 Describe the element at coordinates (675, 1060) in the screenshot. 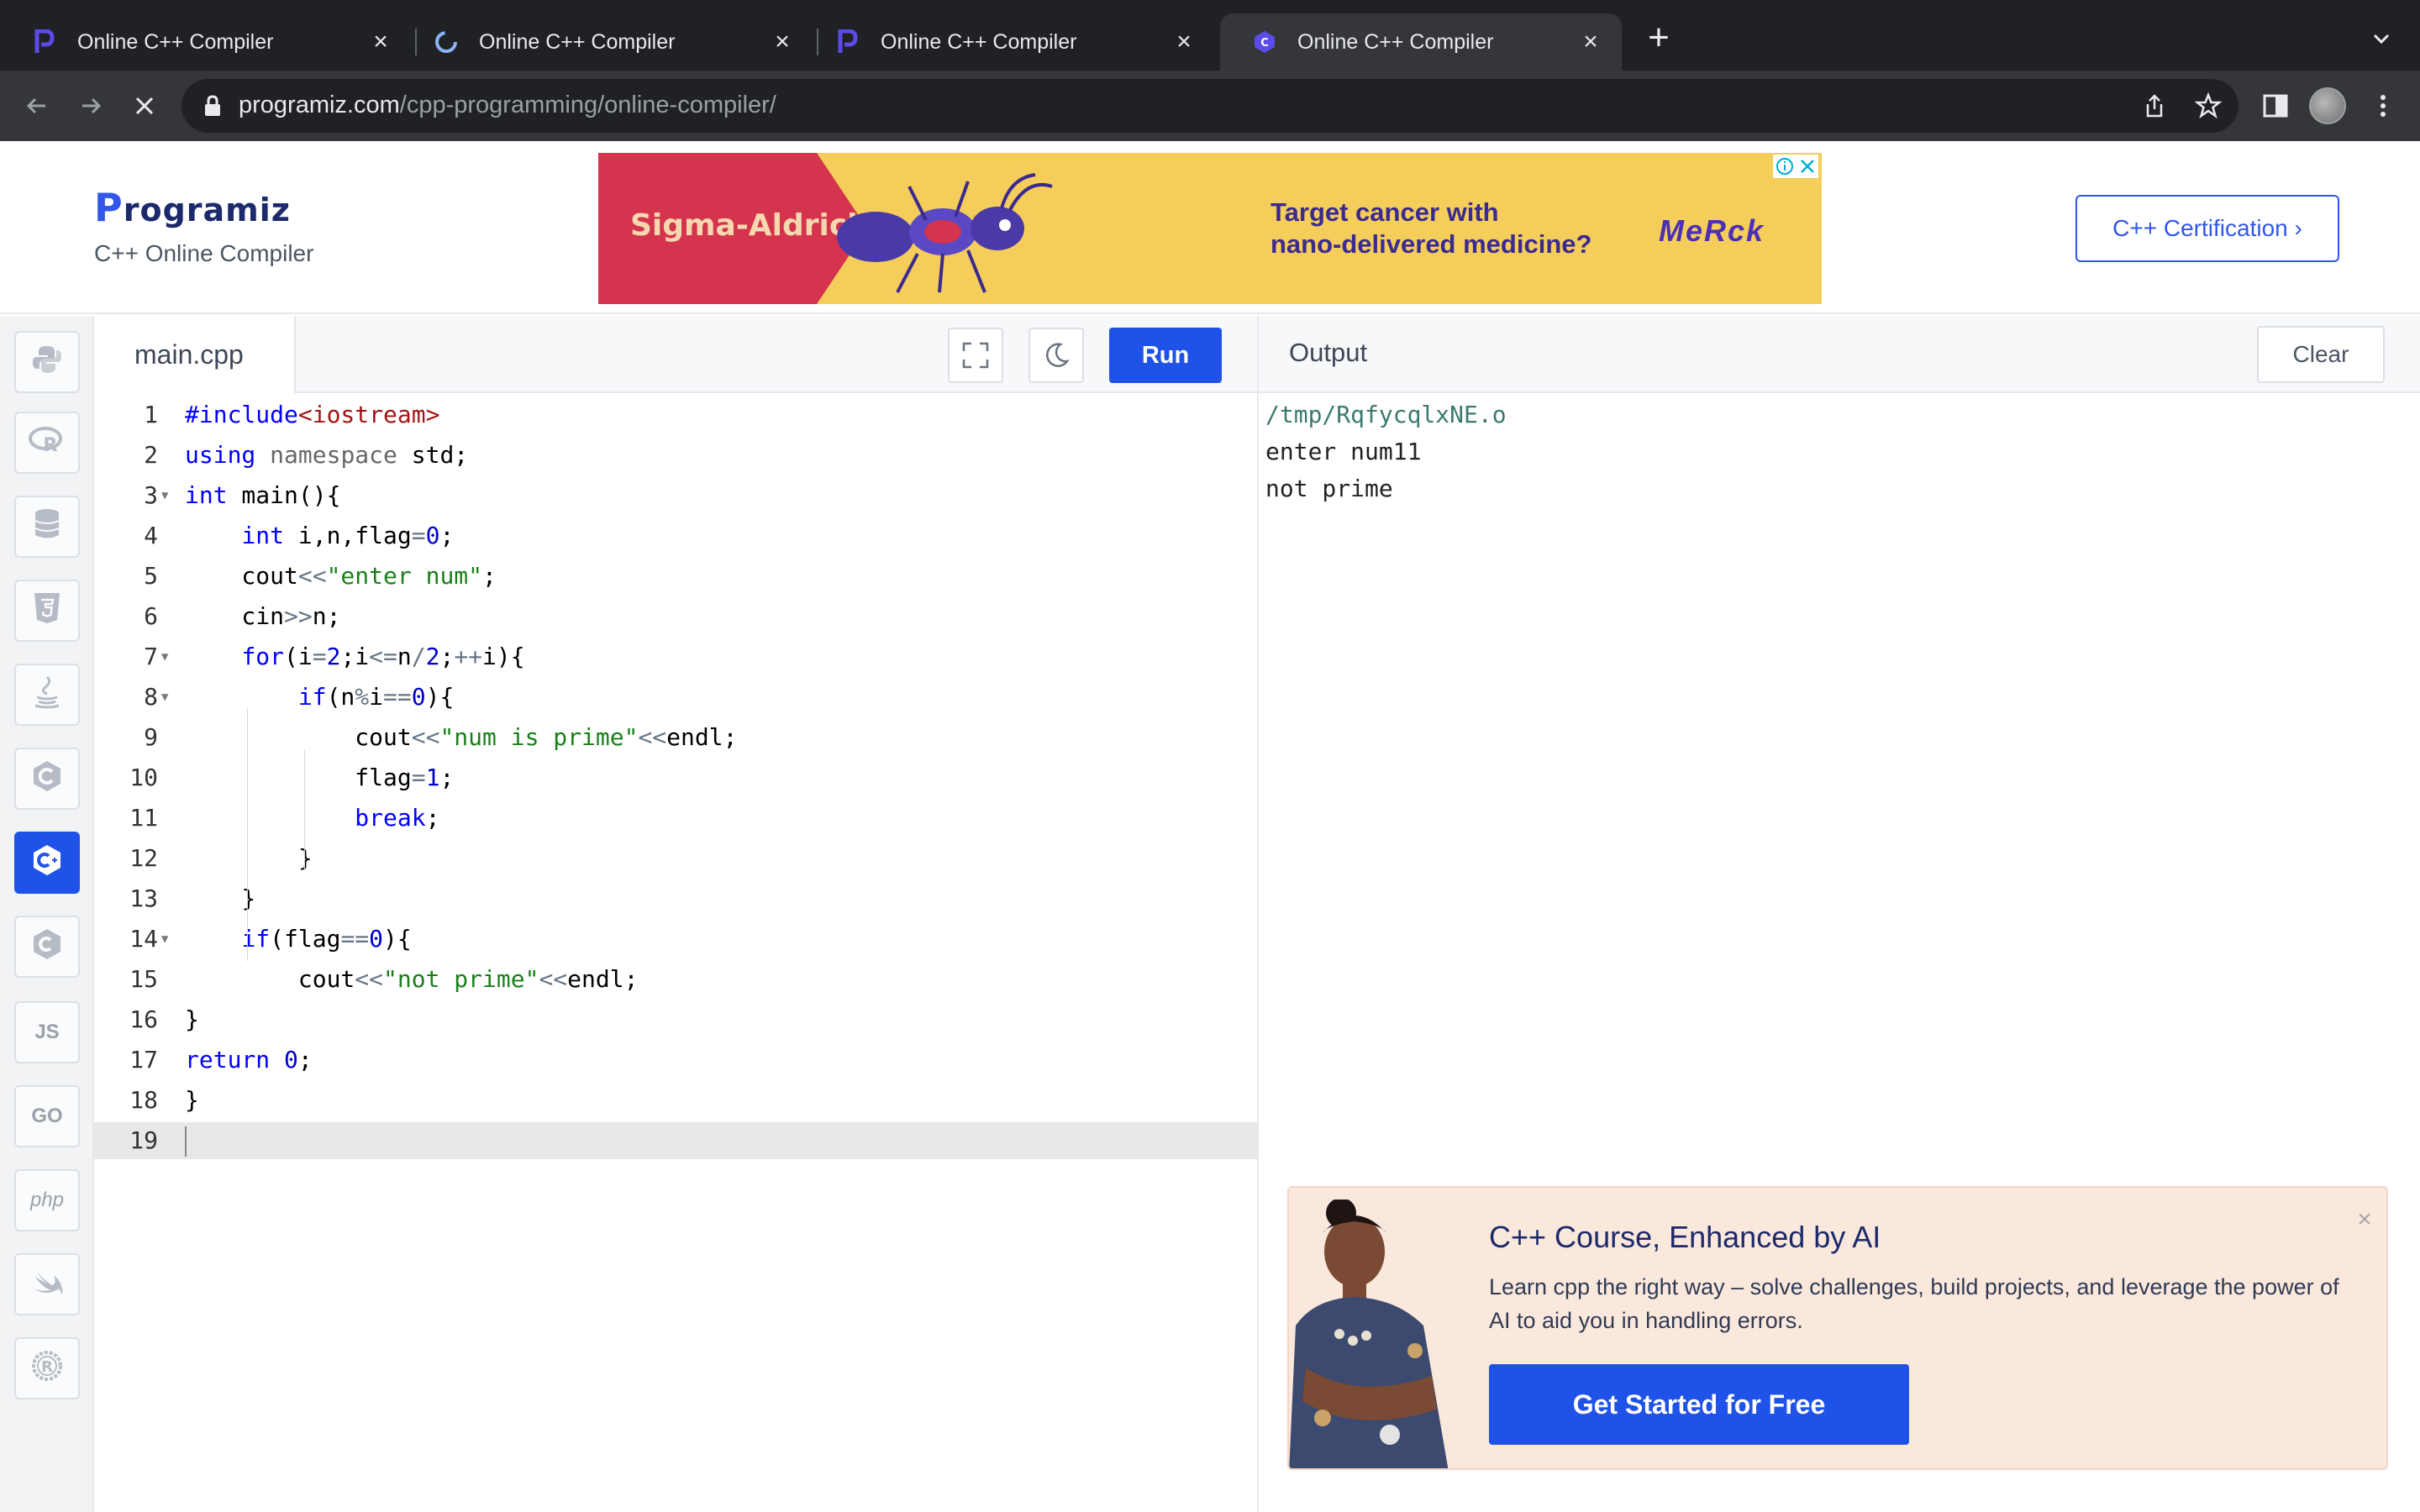

I see `code-line: 17 return 0;` at that location.